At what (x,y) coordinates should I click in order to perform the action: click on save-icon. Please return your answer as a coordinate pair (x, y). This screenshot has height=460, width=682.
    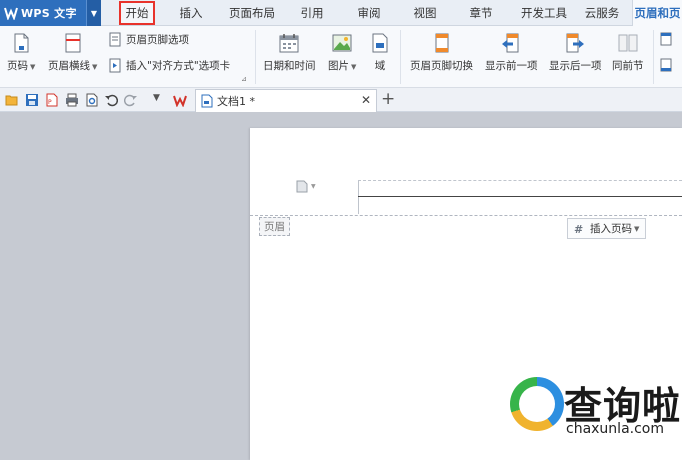
    Looking at the image, I should click on (32, 100).